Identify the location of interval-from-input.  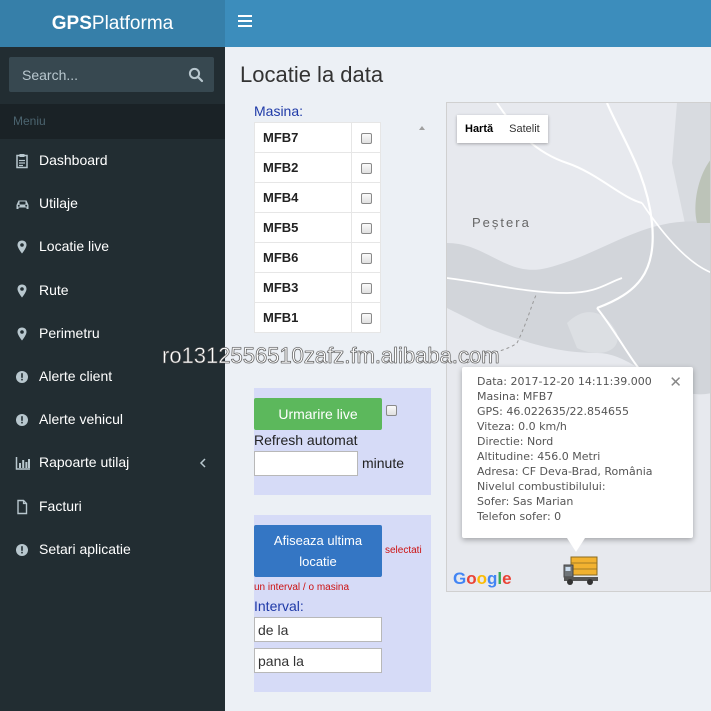
(318, 629).